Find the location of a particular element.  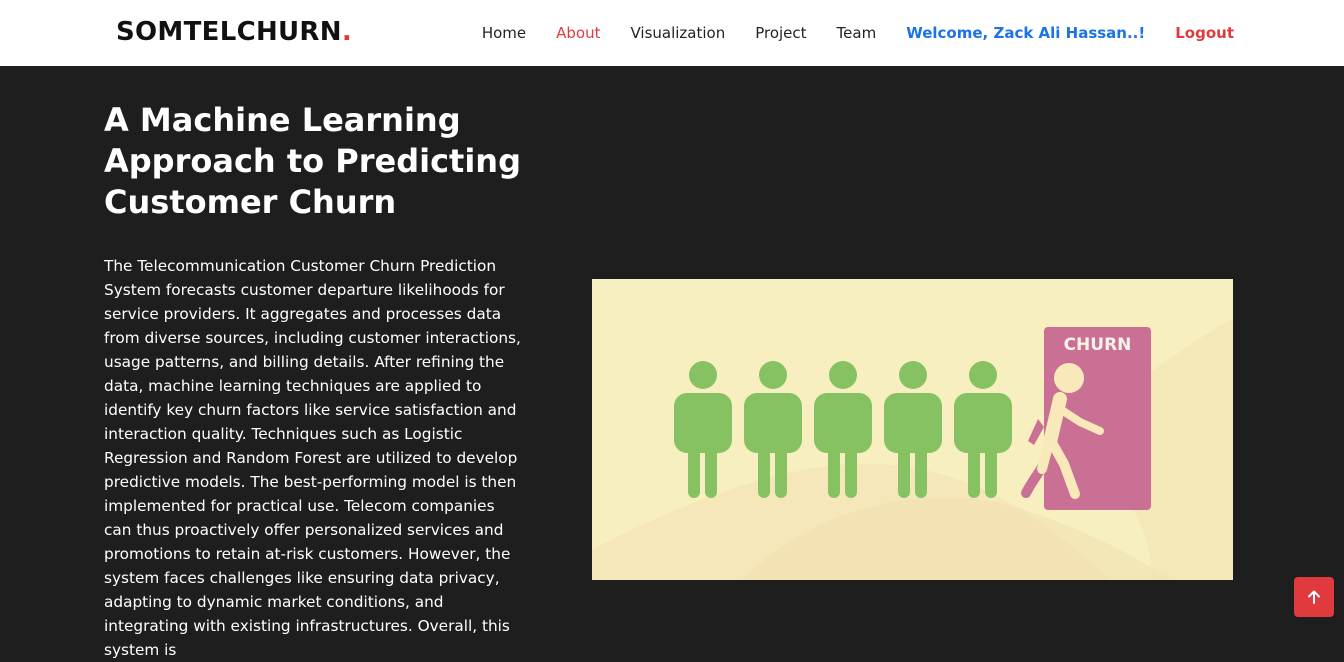

scroll-to-top-button is located at coordinates (1314, 597).